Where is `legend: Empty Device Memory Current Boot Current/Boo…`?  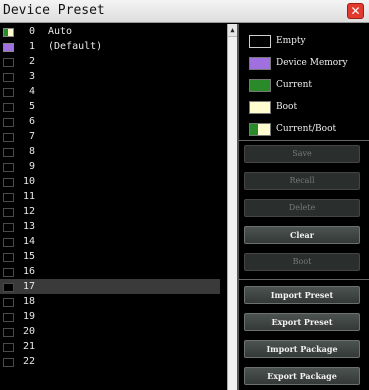
legend: Empty Device Memory Current Boot Current/Boo… is located at coordinates (304, 82).